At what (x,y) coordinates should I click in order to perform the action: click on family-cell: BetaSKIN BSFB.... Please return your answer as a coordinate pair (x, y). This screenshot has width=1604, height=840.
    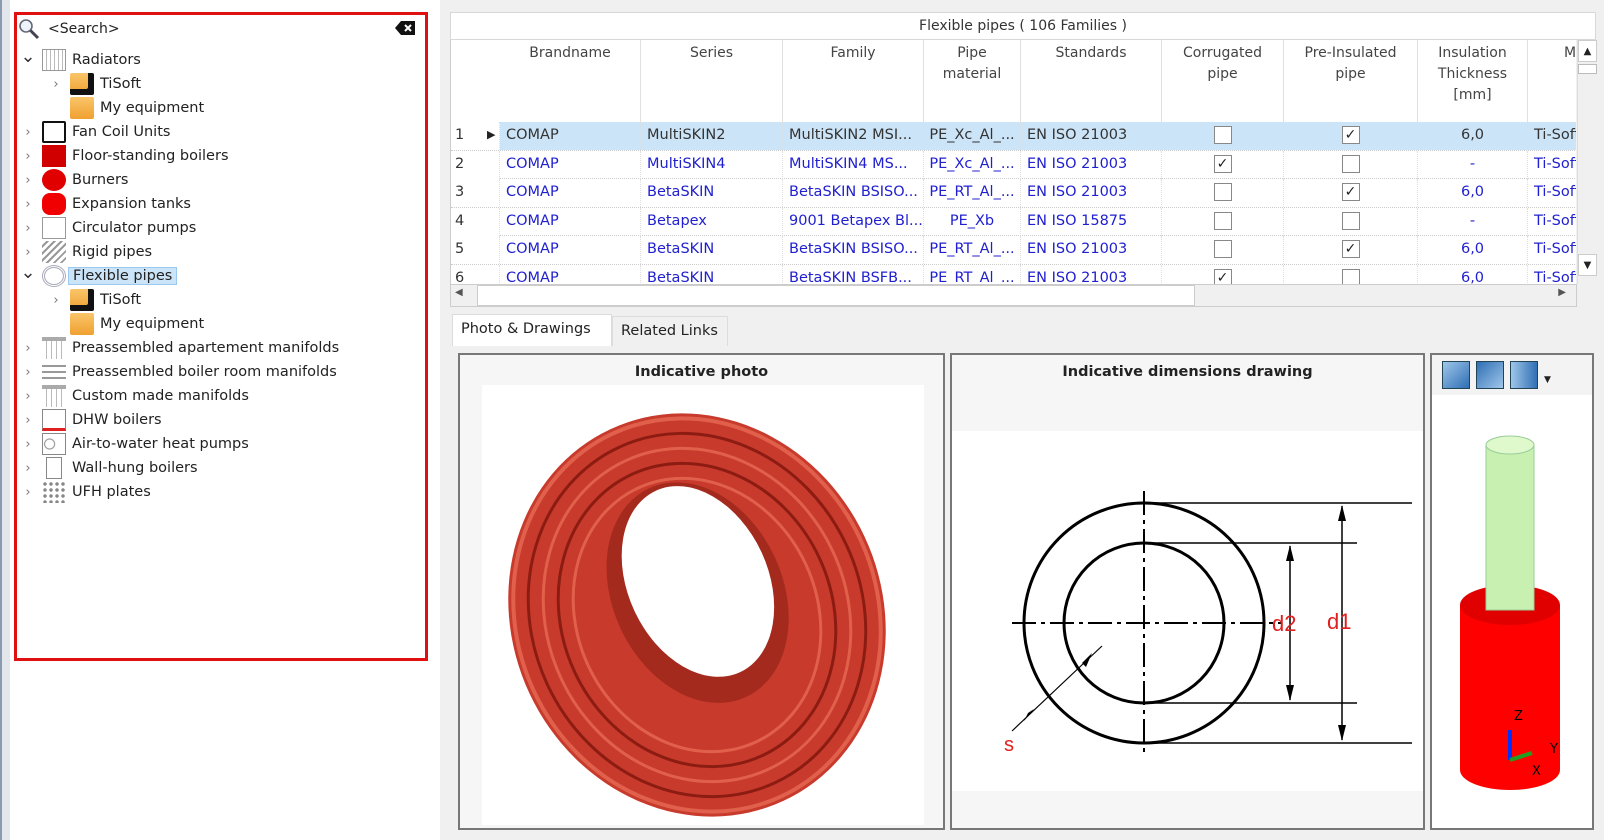
    Looking at the image, I should click on (853, 274).